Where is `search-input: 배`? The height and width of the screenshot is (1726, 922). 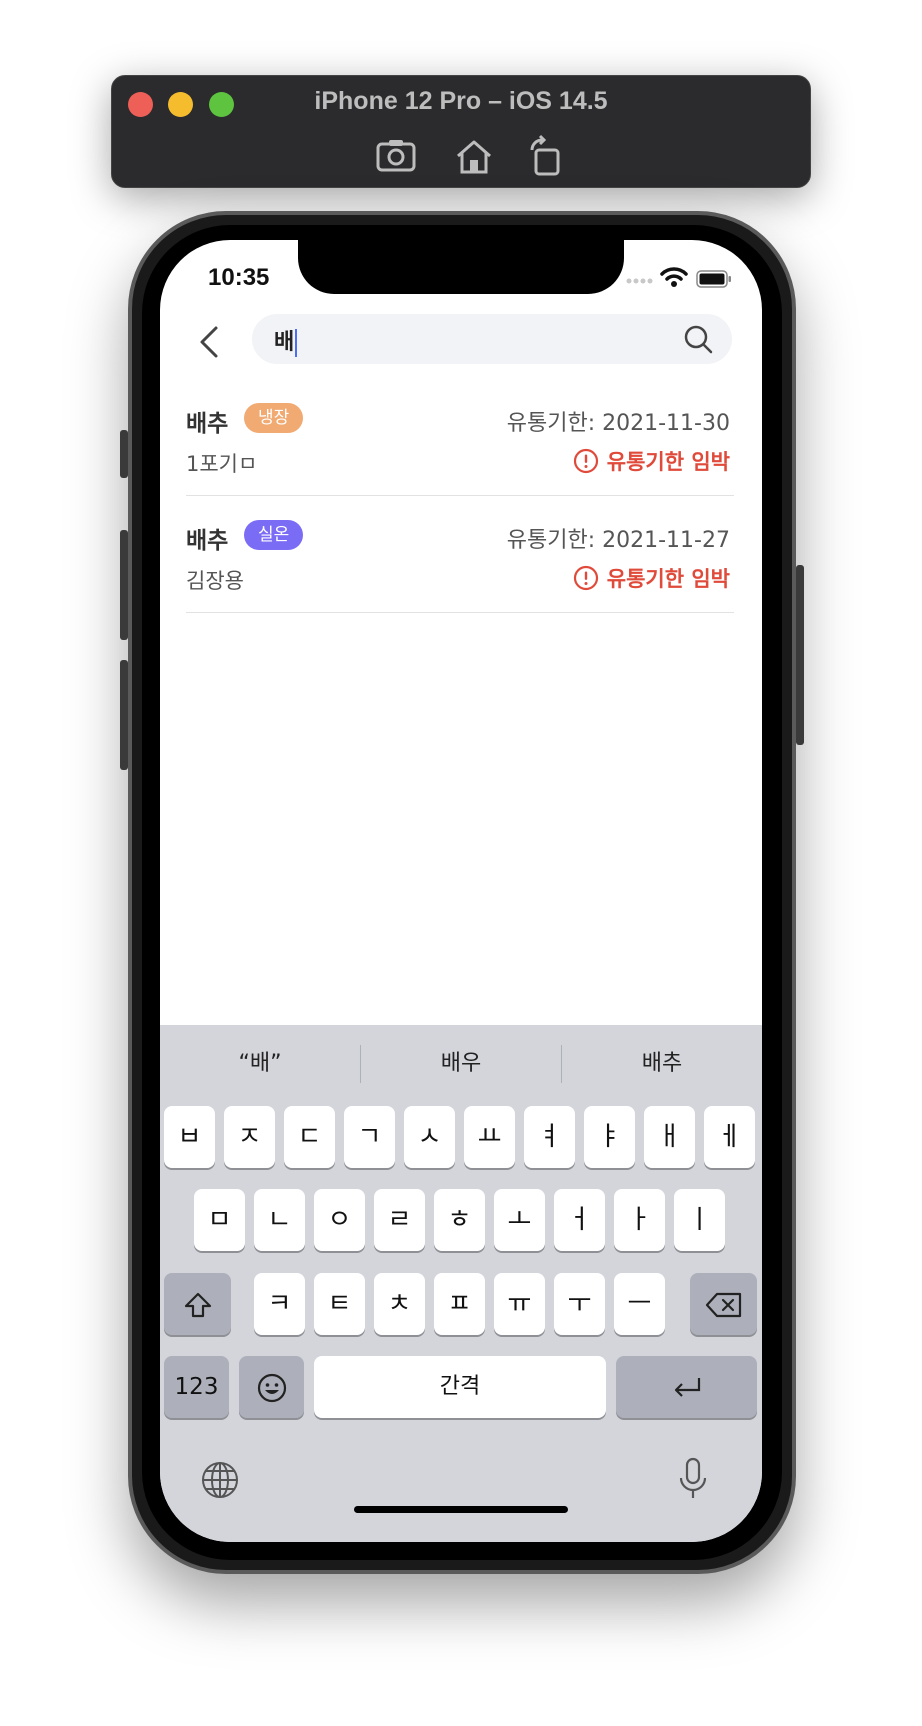 search-input: 배 is located at coordinates (492, 339).